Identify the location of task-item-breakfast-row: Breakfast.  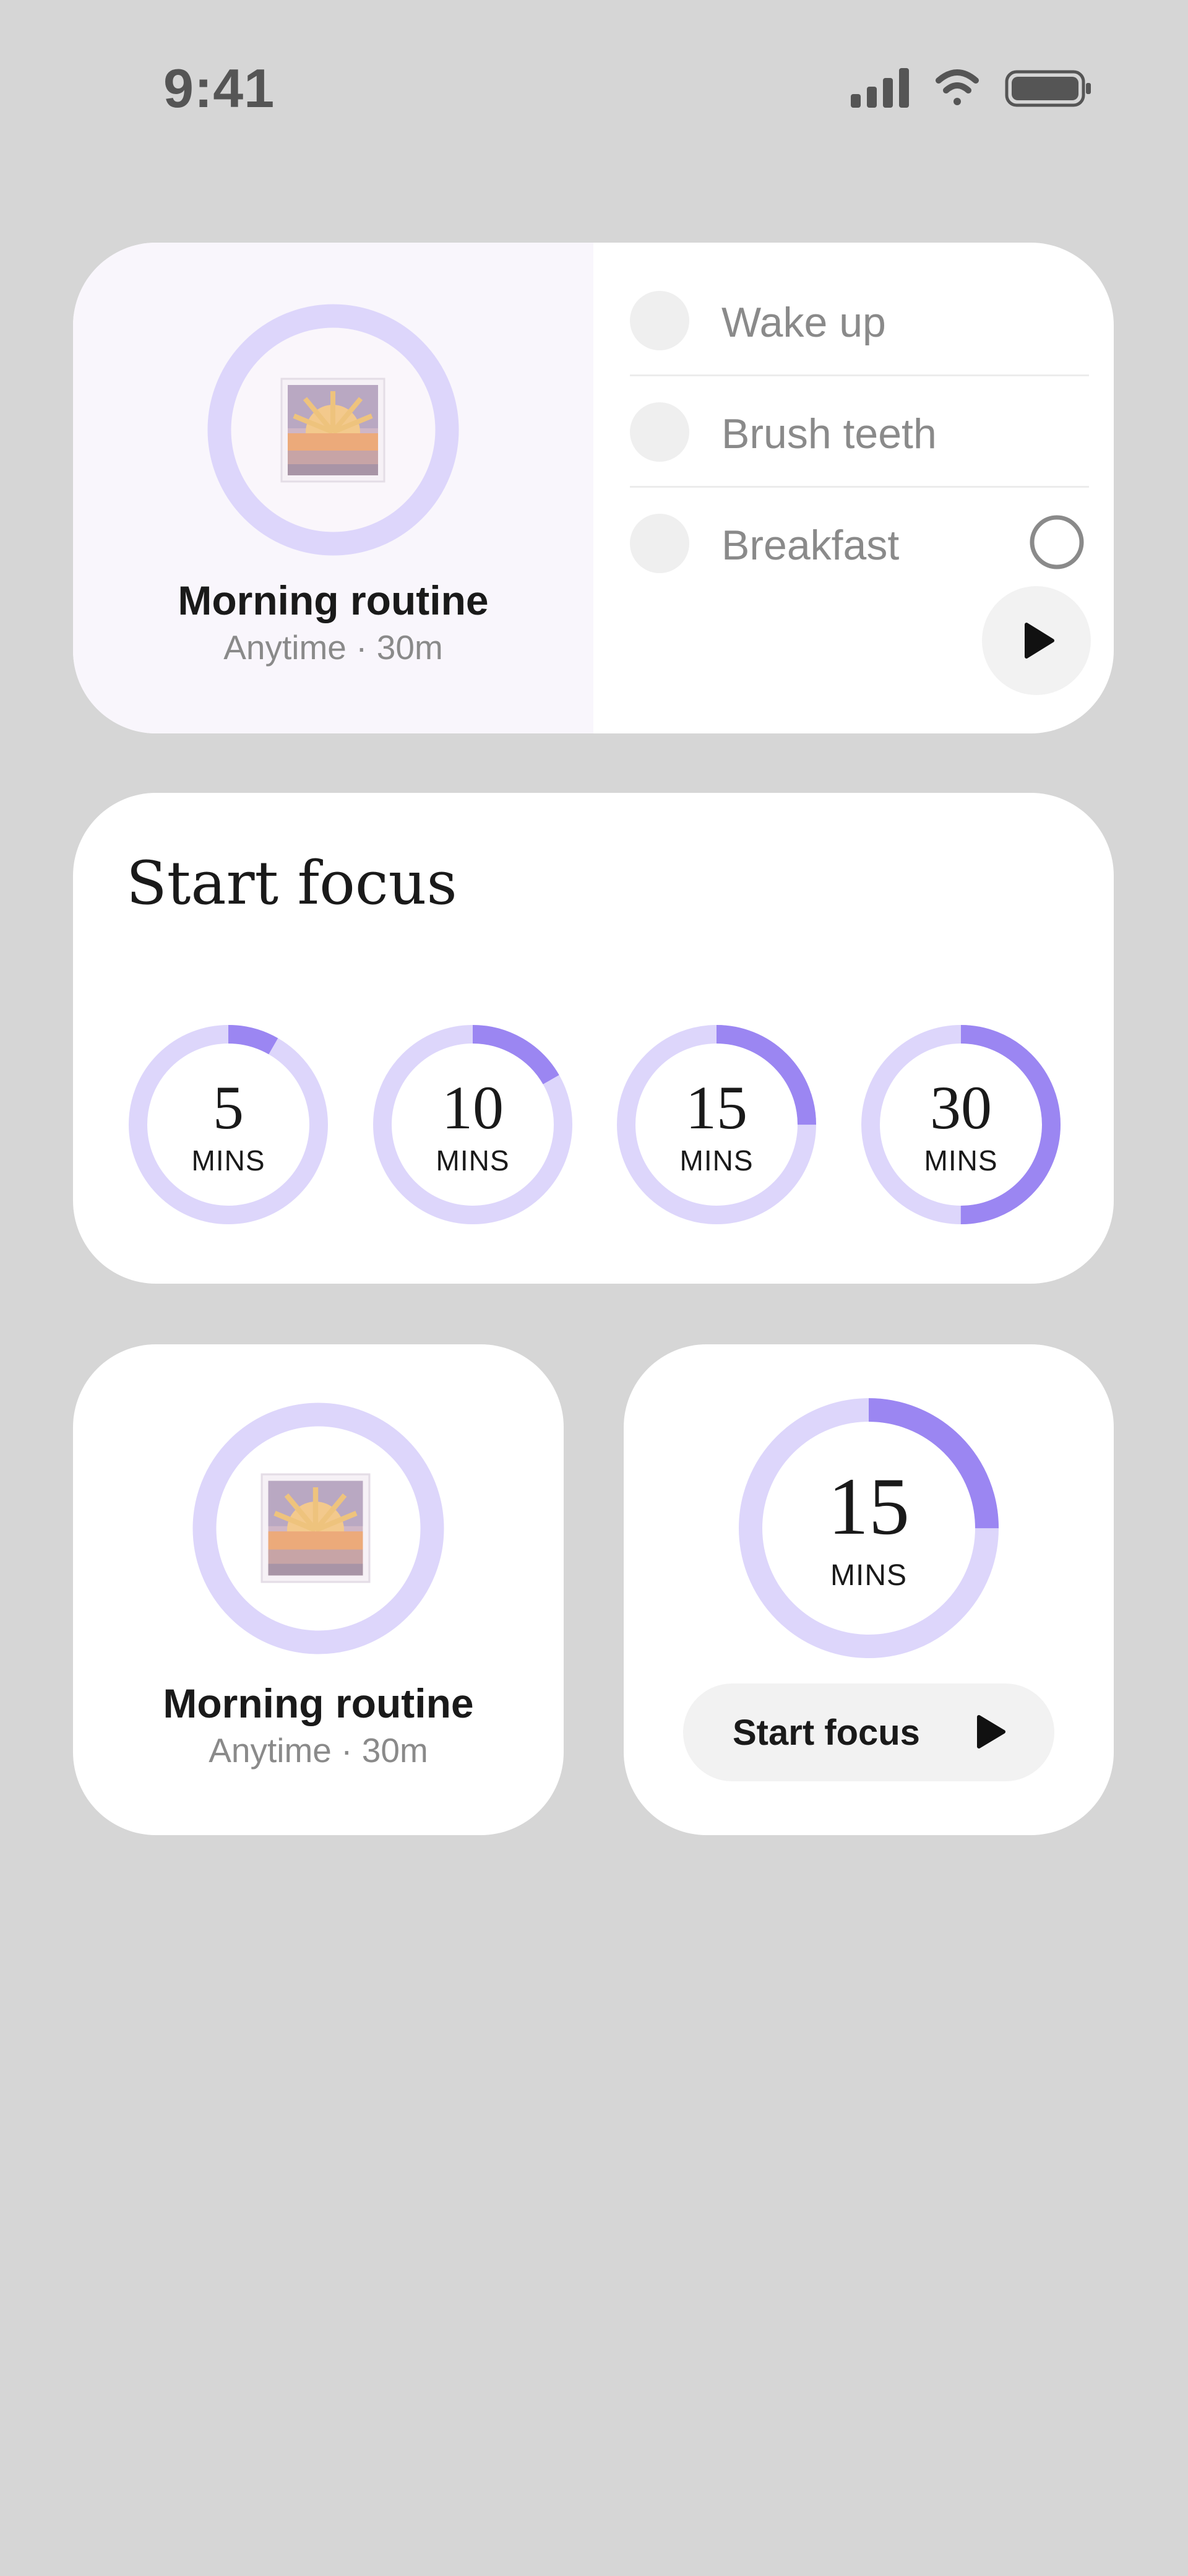
(853, 543).